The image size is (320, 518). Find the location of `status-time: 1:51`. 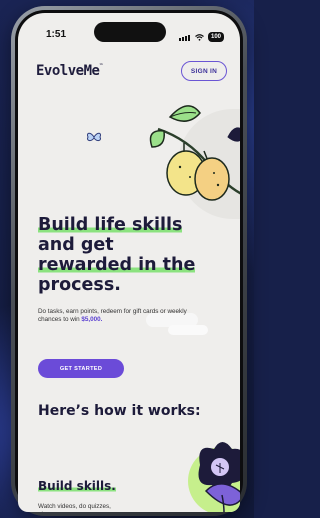

status-time: 1:51 is located at coordinates (56, 34).